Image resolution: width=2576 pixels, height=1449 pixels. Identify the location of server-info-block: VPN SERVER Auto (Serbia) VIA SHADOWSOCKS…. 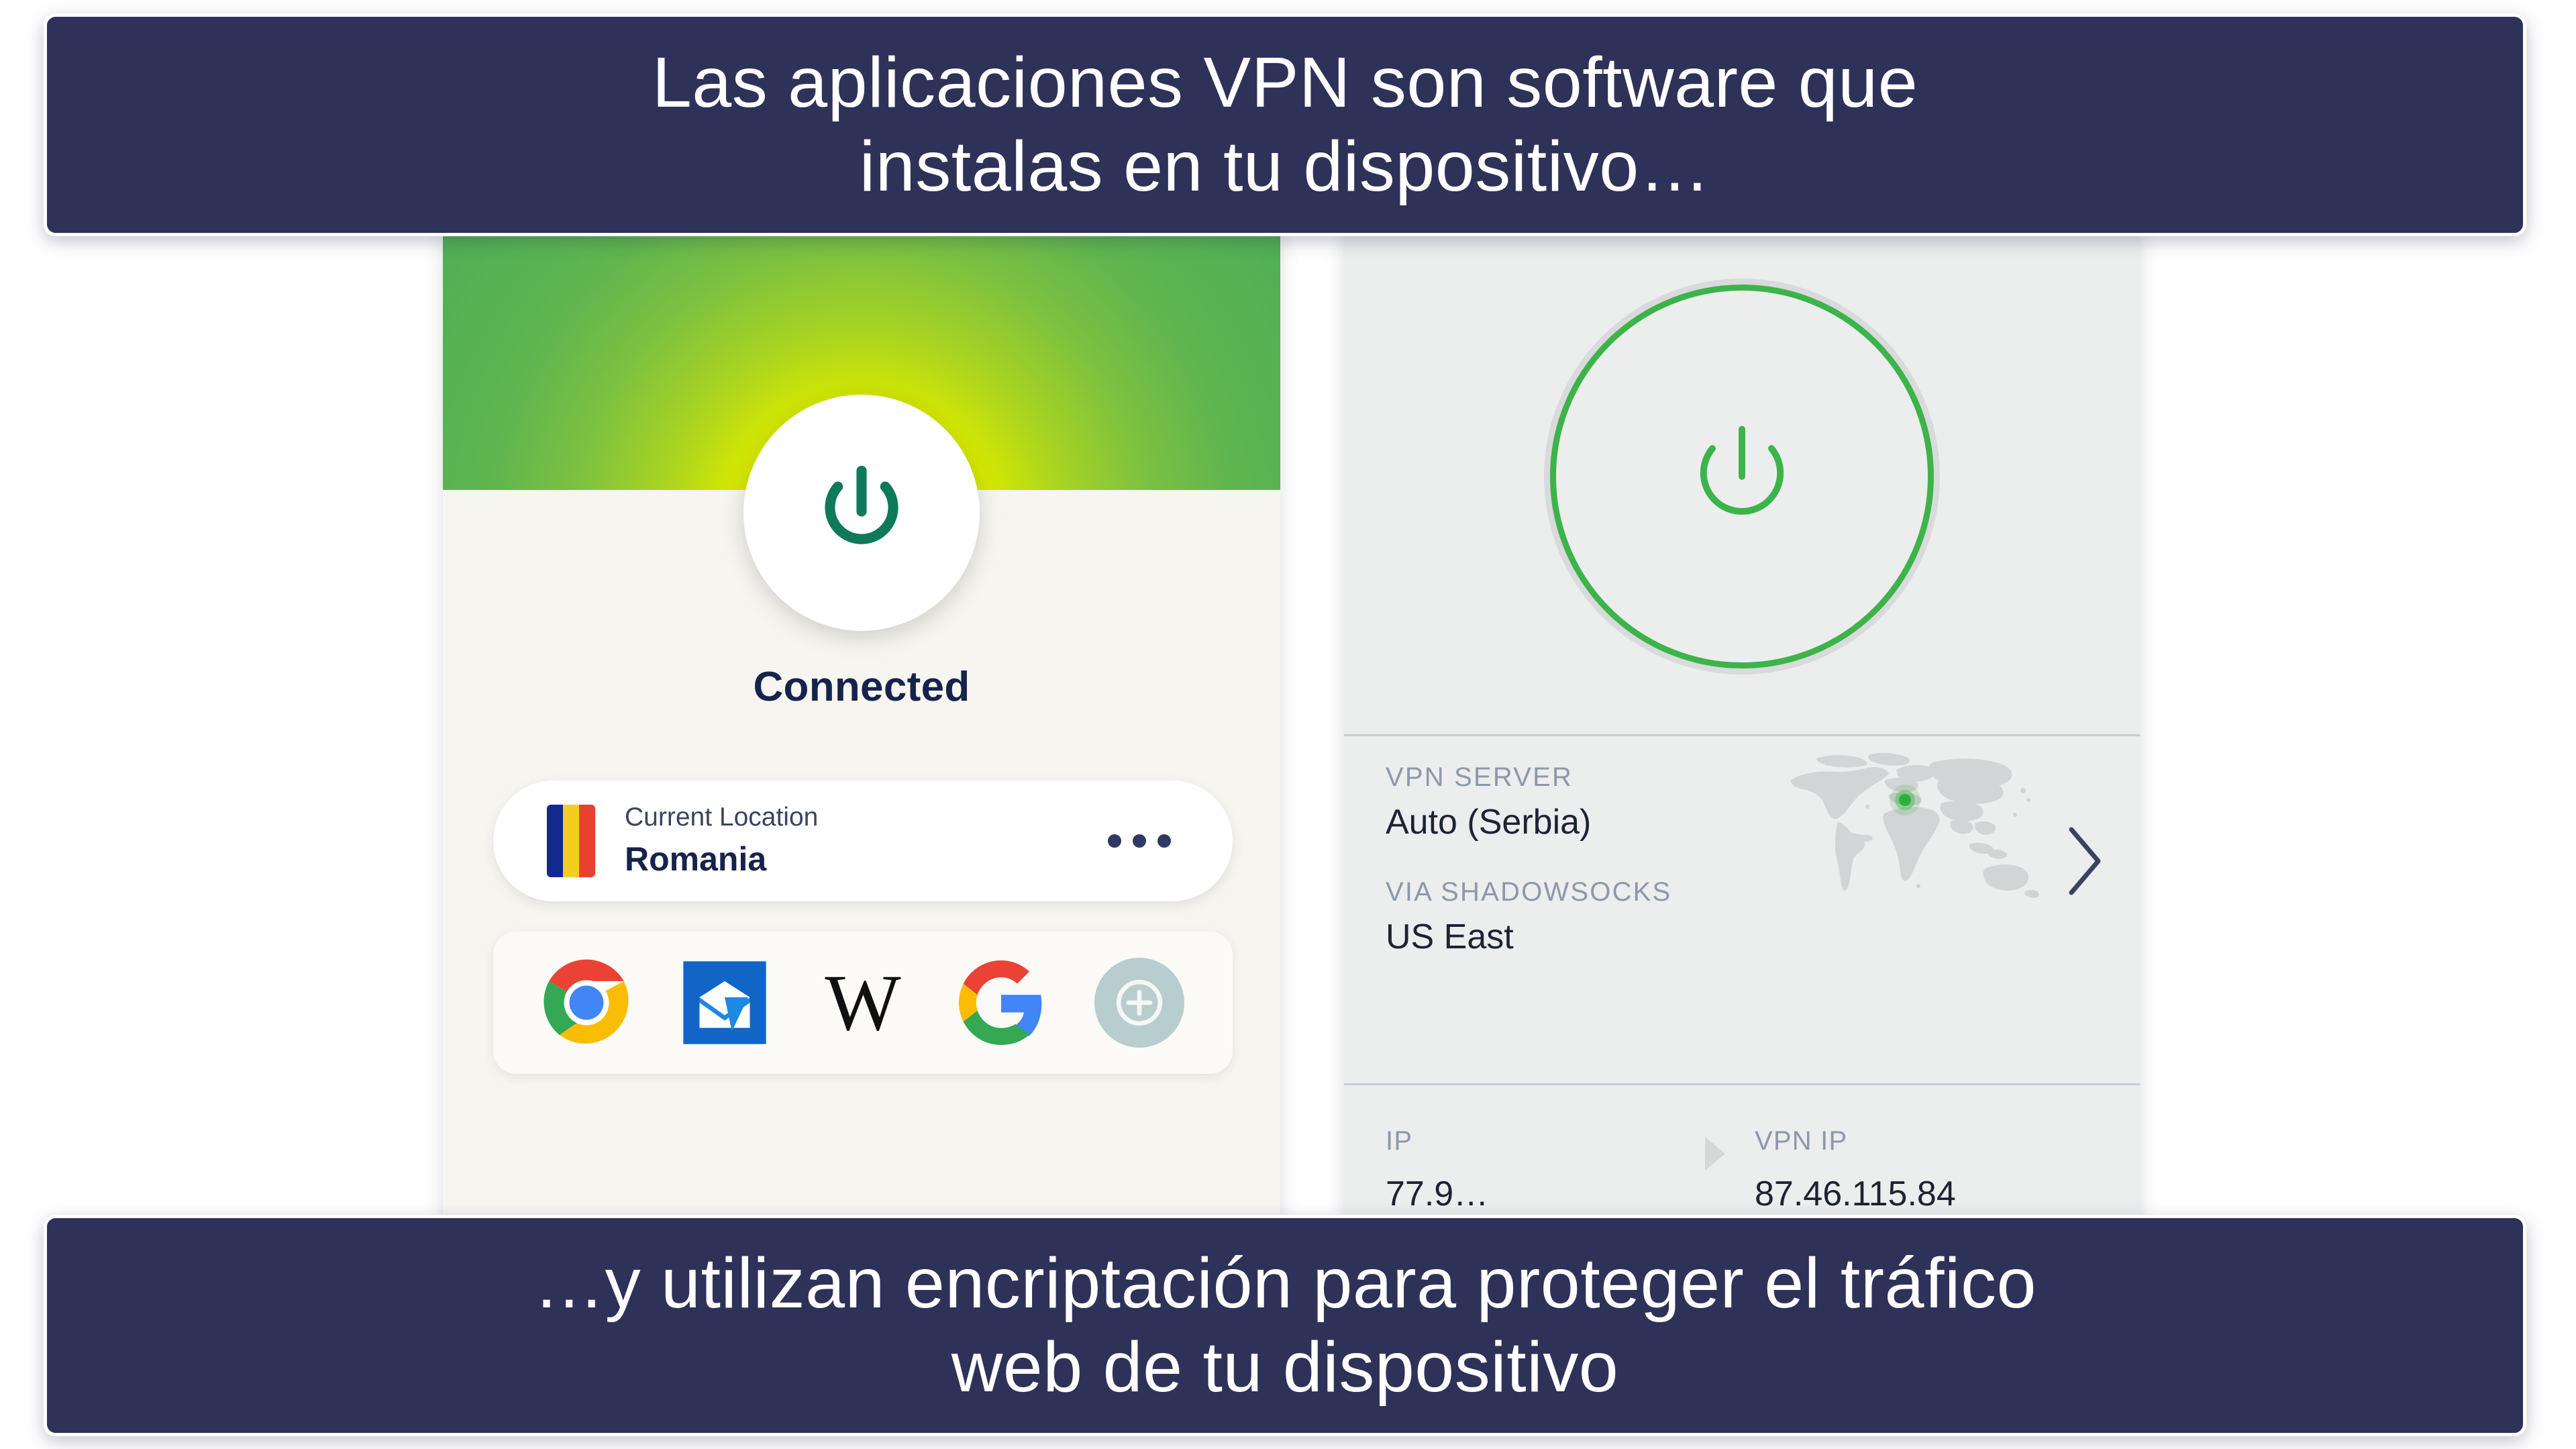
(1587, 859).